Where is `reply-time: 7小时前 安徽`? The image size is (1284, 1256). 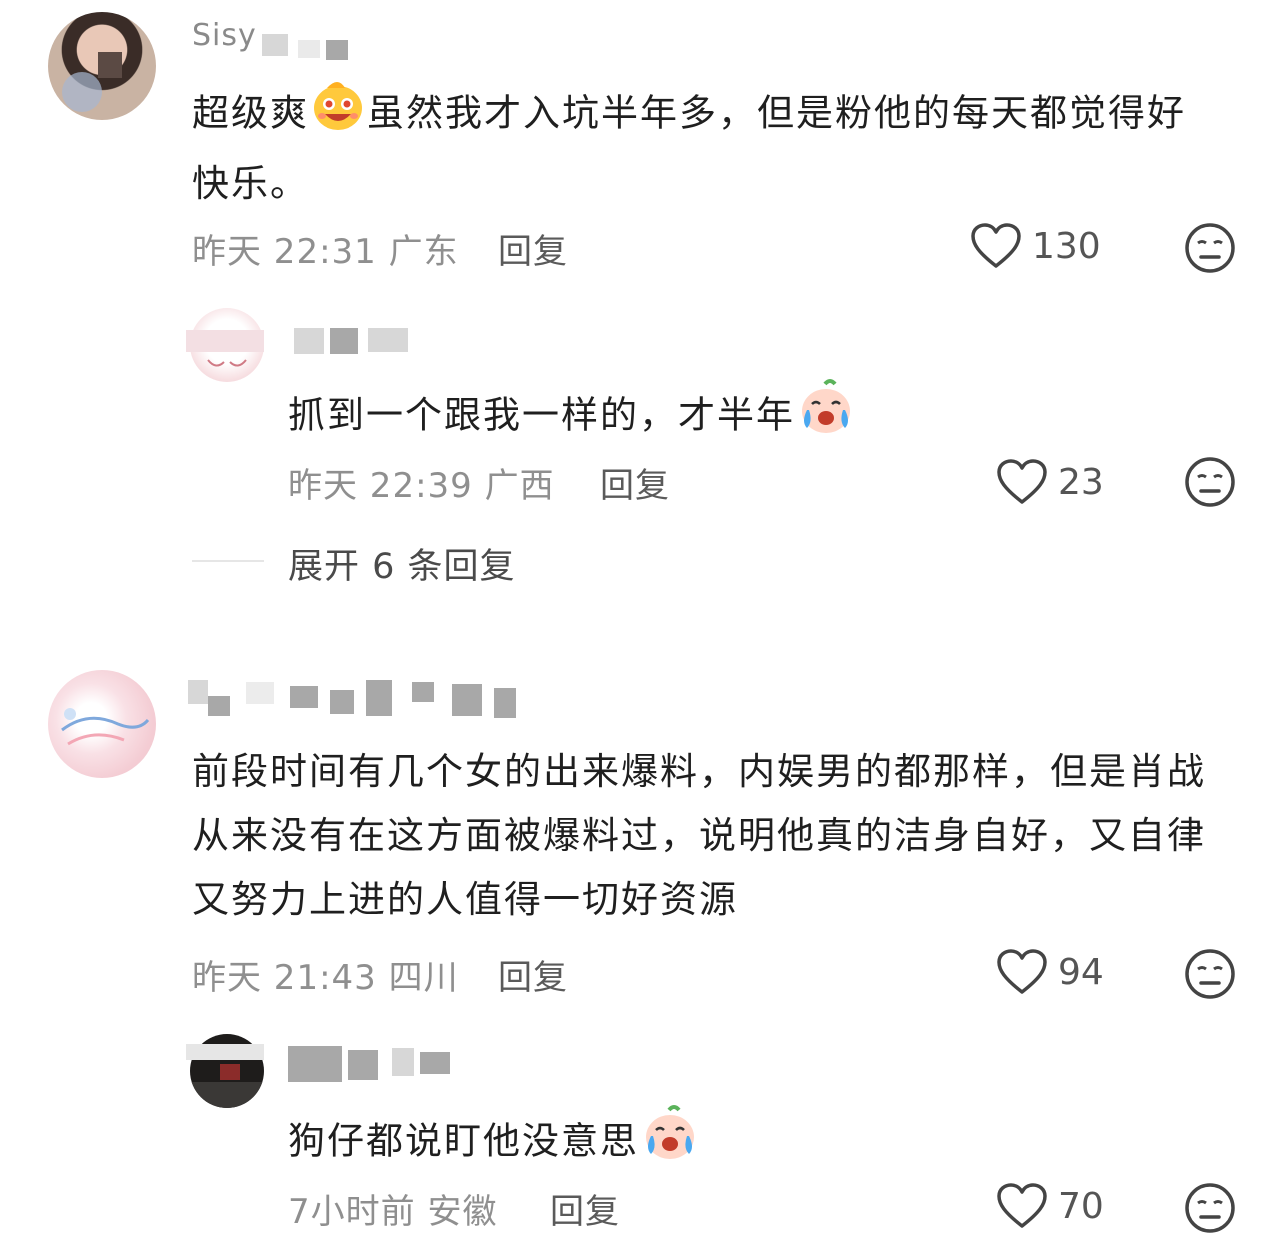 reply-time: 7小时前 安徽 is located at coordinates (392, 1208).